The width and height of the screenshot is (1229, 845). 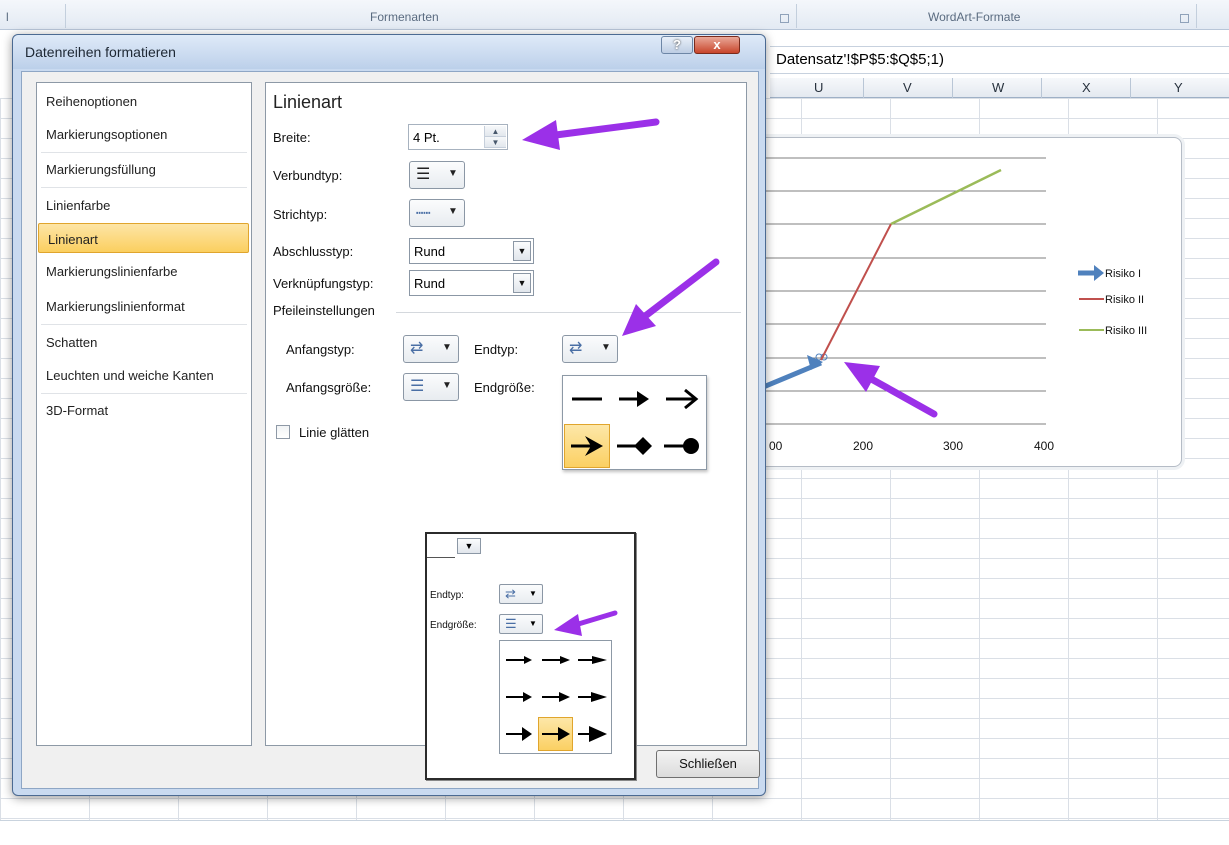 What do you see at coordinates (614, 832) in the screenshot?
I see `sheet-bottom-bar` at bounding box center [614, 832].